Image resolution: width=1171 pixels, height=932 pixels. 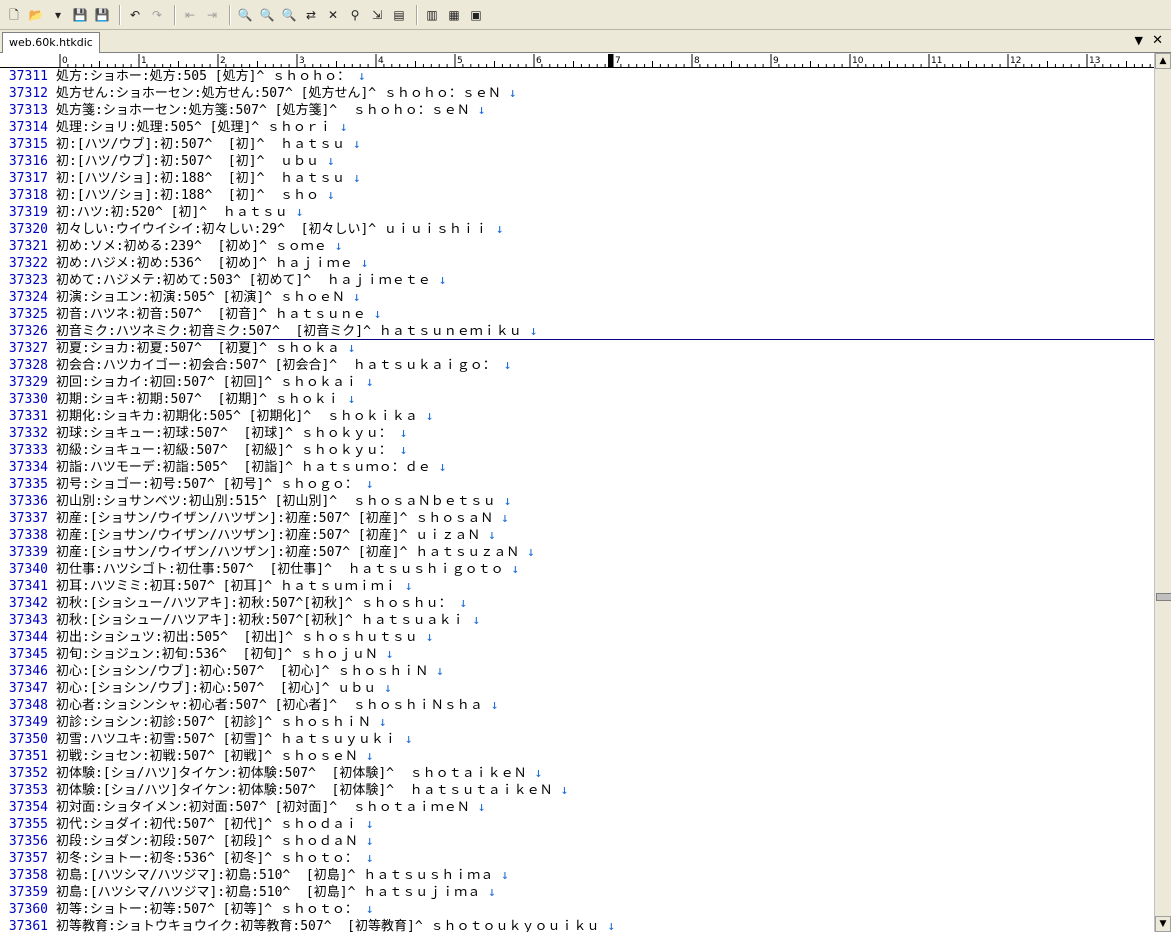 What do you see at coordinates (333, 15) in the screenshot?
I see `clear-highlight-icon: ✕` at bounding box center [333, 15].